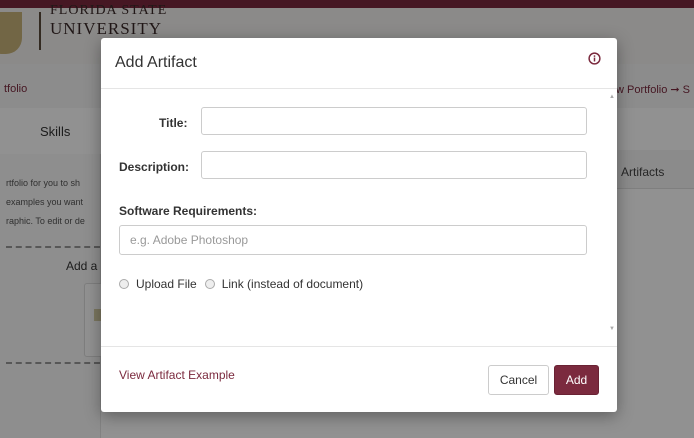  What do you see at coordinates (173, 123) in the screenshot?
I see `title-label: Title:` at bounding box center [173, 123].